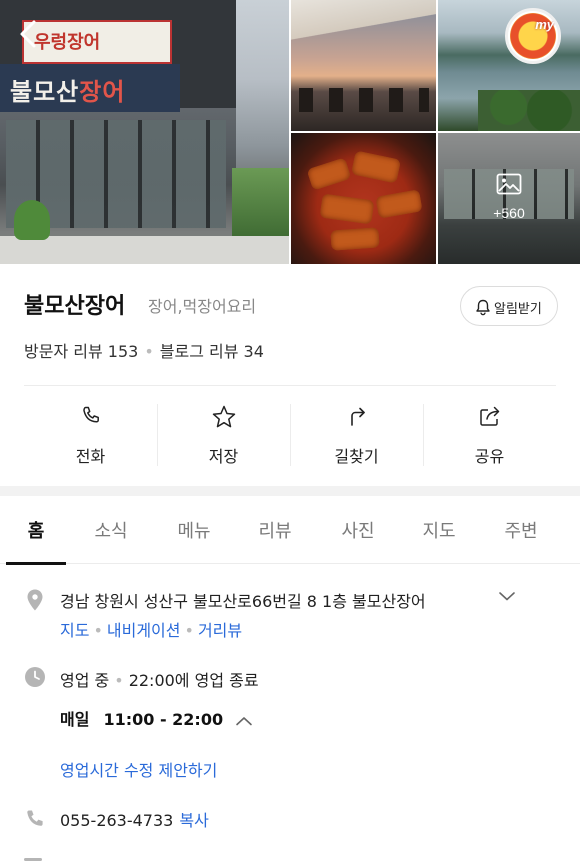 The height and width of the screenshot is (861, 580). I want to click on back-arrow-icon, so click(29, 34).